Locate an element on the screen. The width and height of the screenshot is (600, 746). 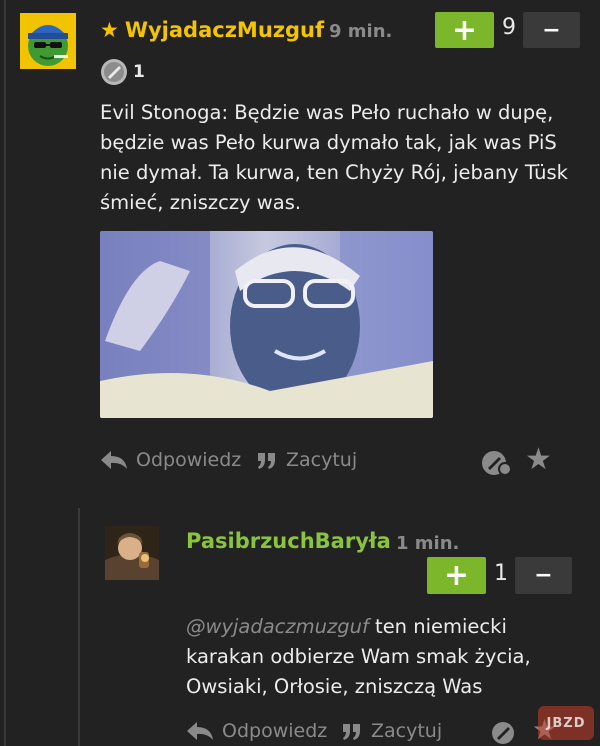
reply-upvote-button: + is located at coordinates (456, 575).